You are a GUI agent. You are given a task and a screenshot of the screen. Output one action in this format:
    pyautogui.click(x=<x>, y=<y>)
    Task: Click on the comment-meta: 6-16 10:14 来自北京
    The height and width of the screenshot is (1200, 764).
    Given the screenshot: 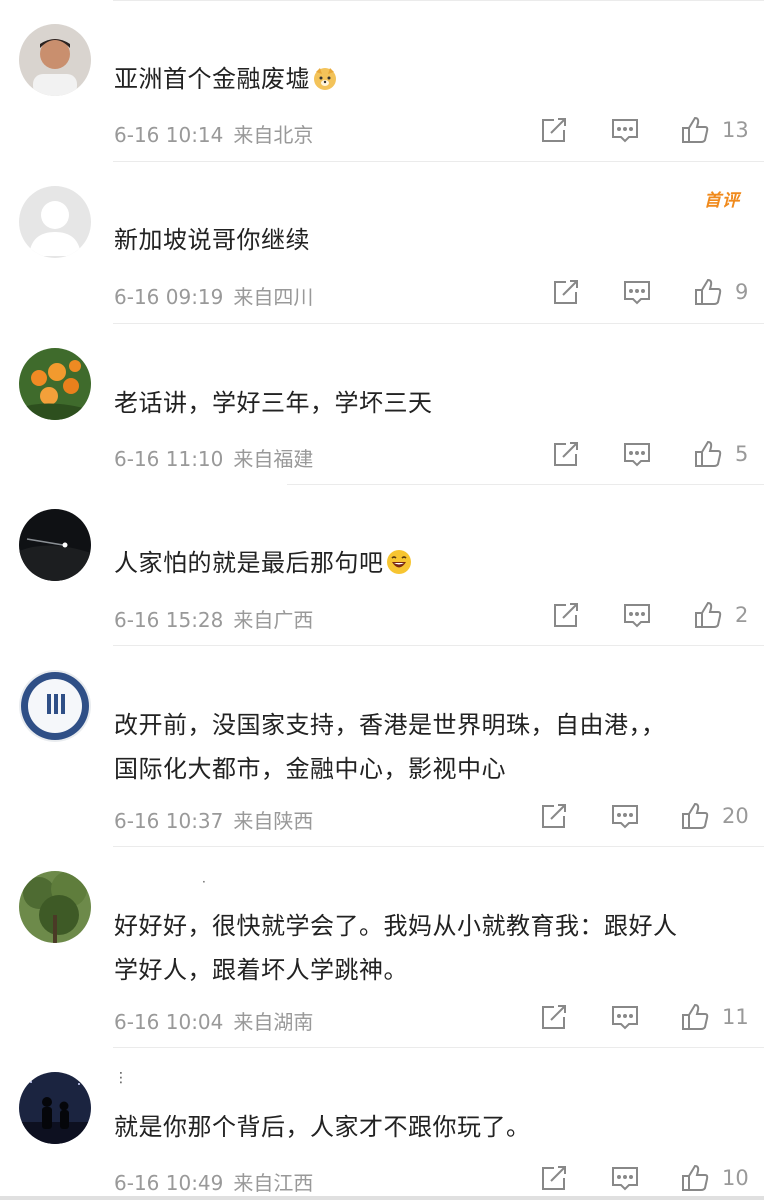 What is the action you would take?
    pyautogui.click(x=213, y=133)
    